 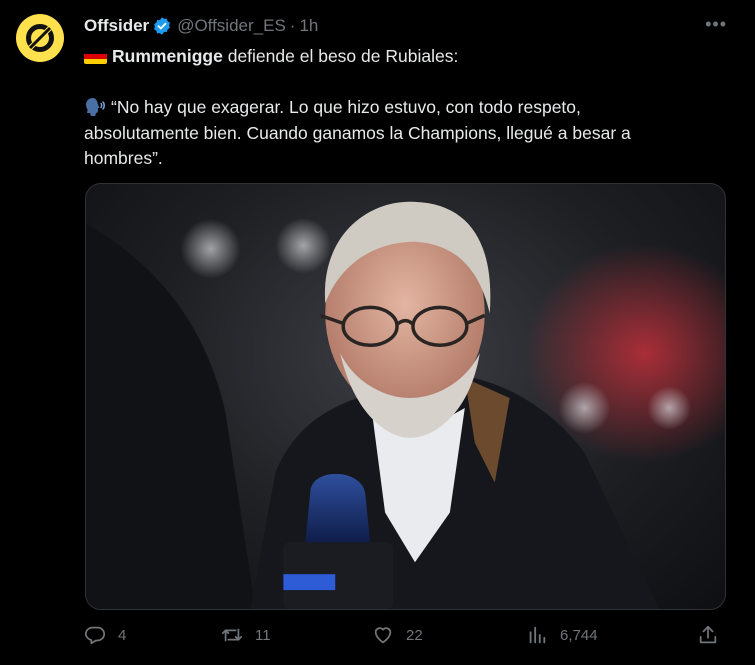 What do you see at coordinates (579, 635) in the screenshot?
I see `view-count: 6,744` at bounding box center [579, 635].